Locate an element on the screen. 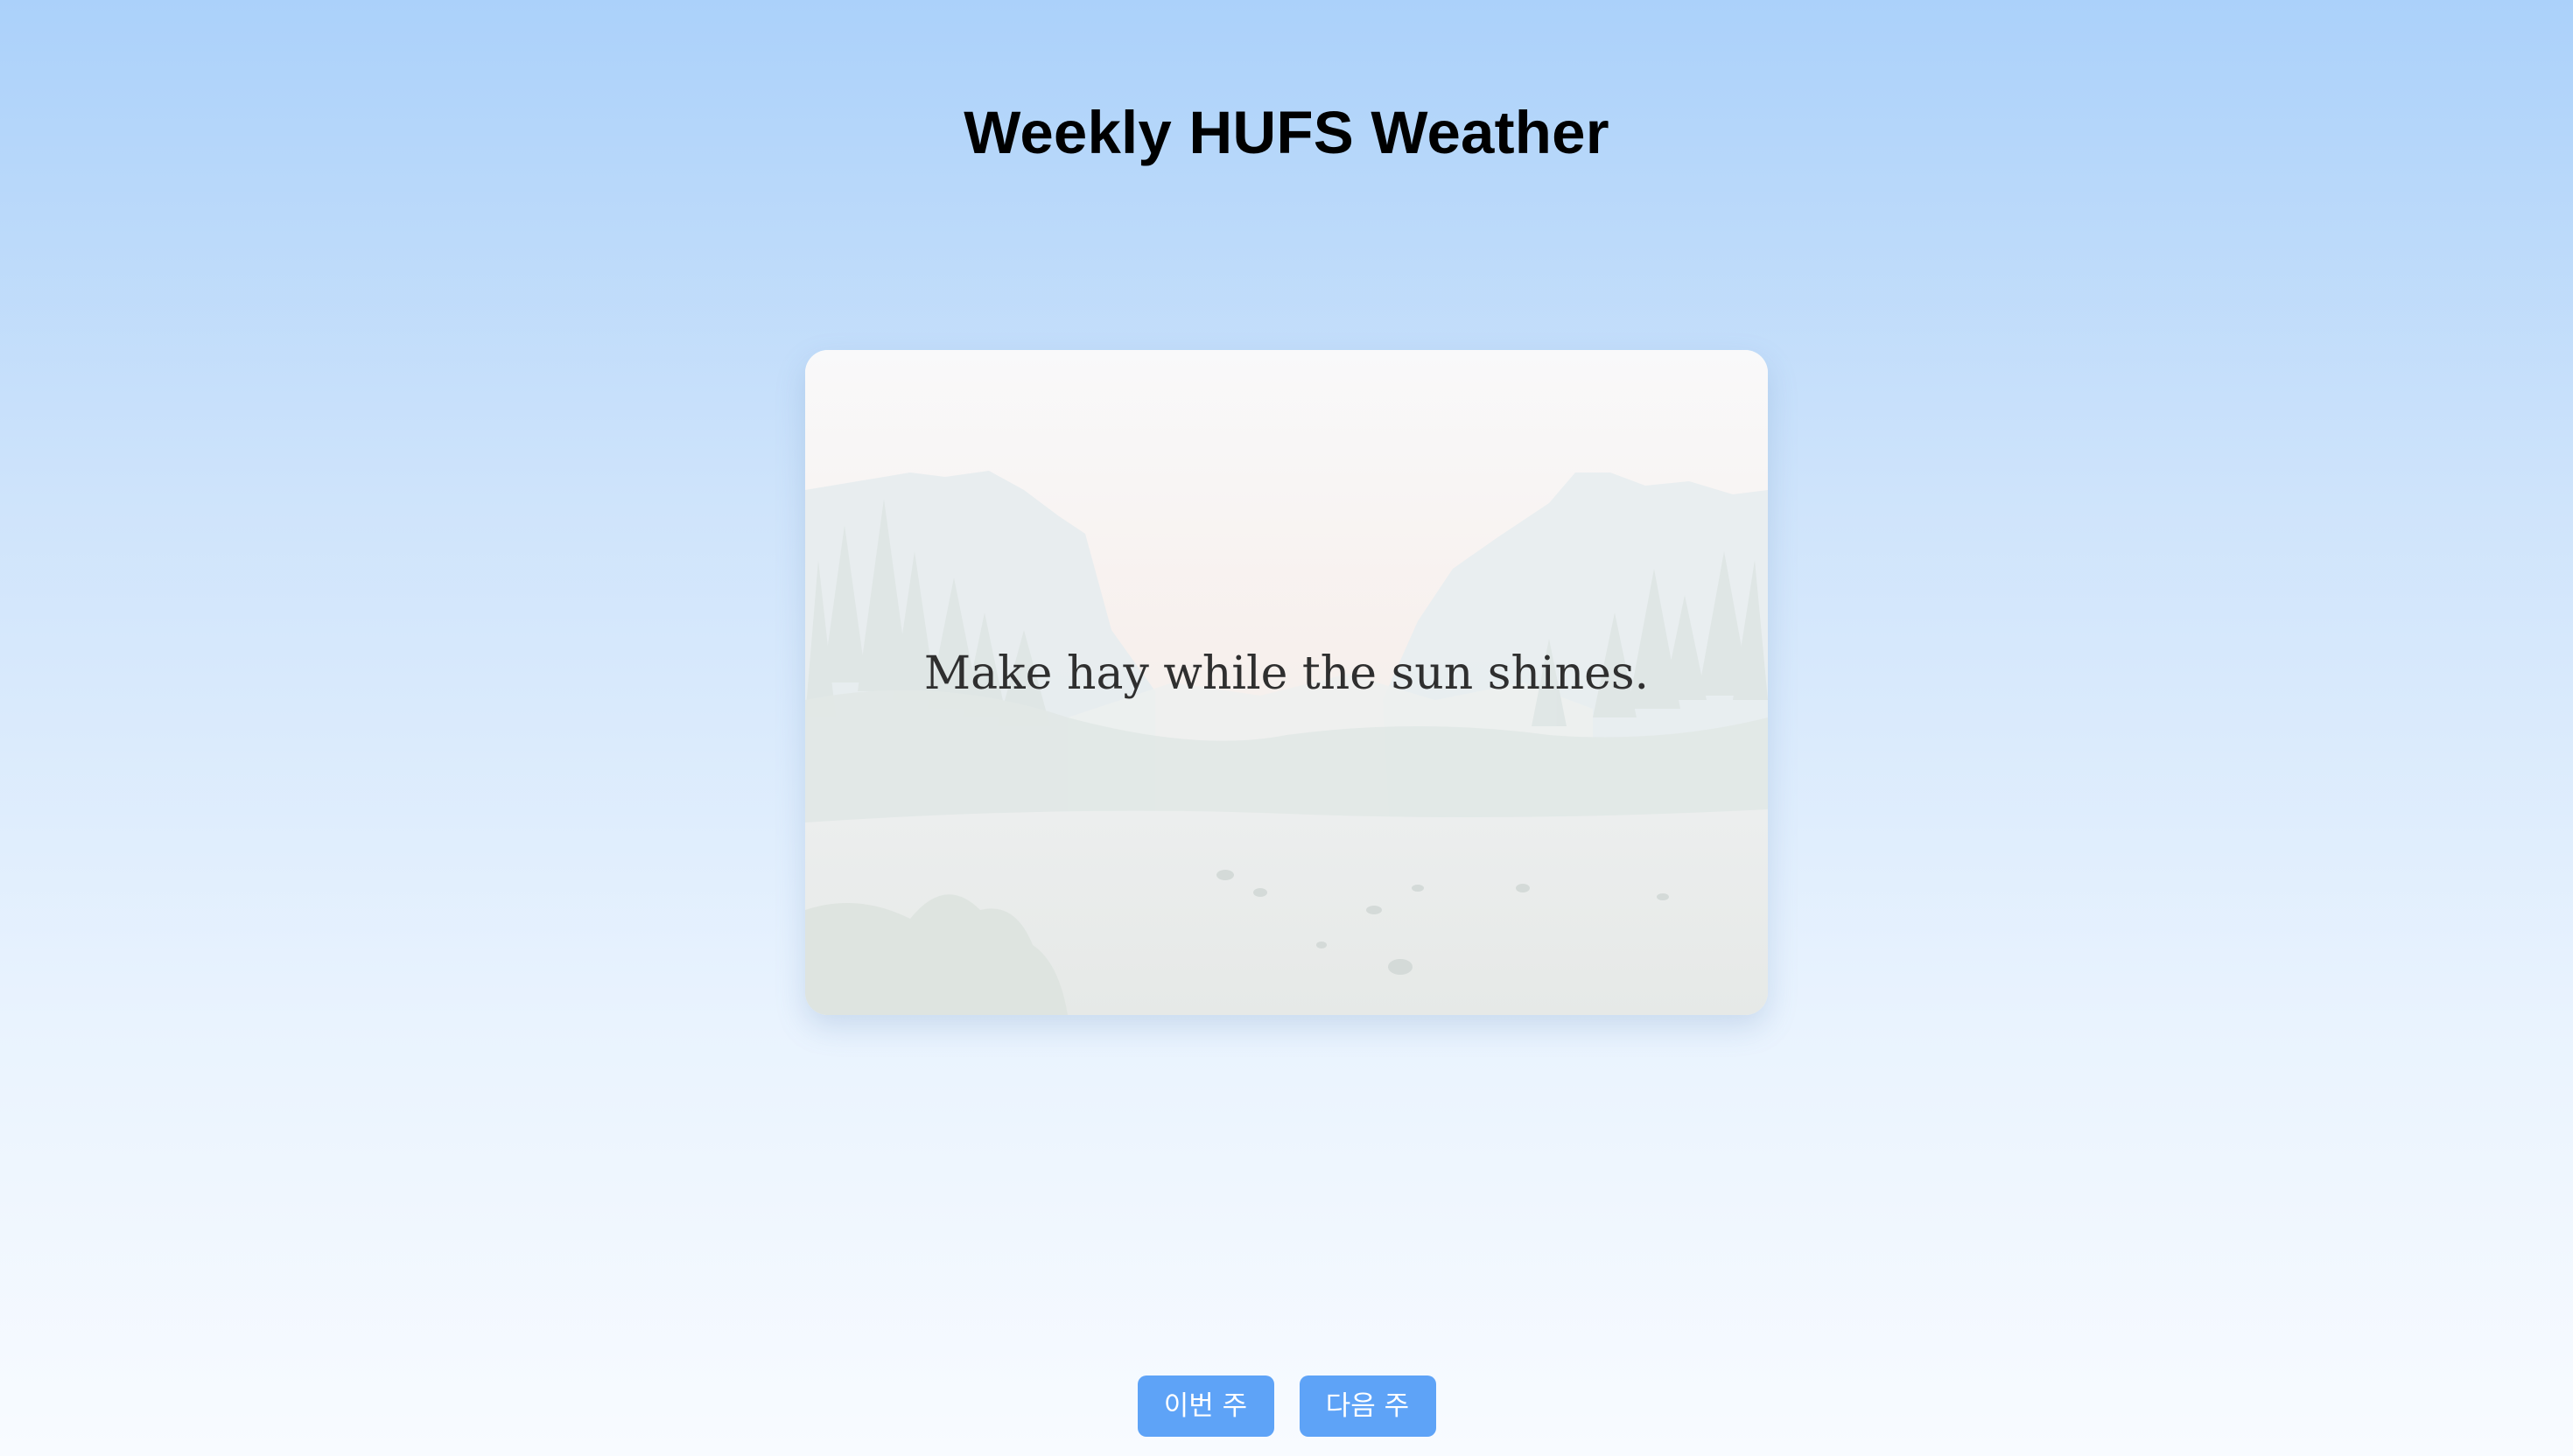  this-week-button: 이번 주 is located at coordinates (1205, 1406).